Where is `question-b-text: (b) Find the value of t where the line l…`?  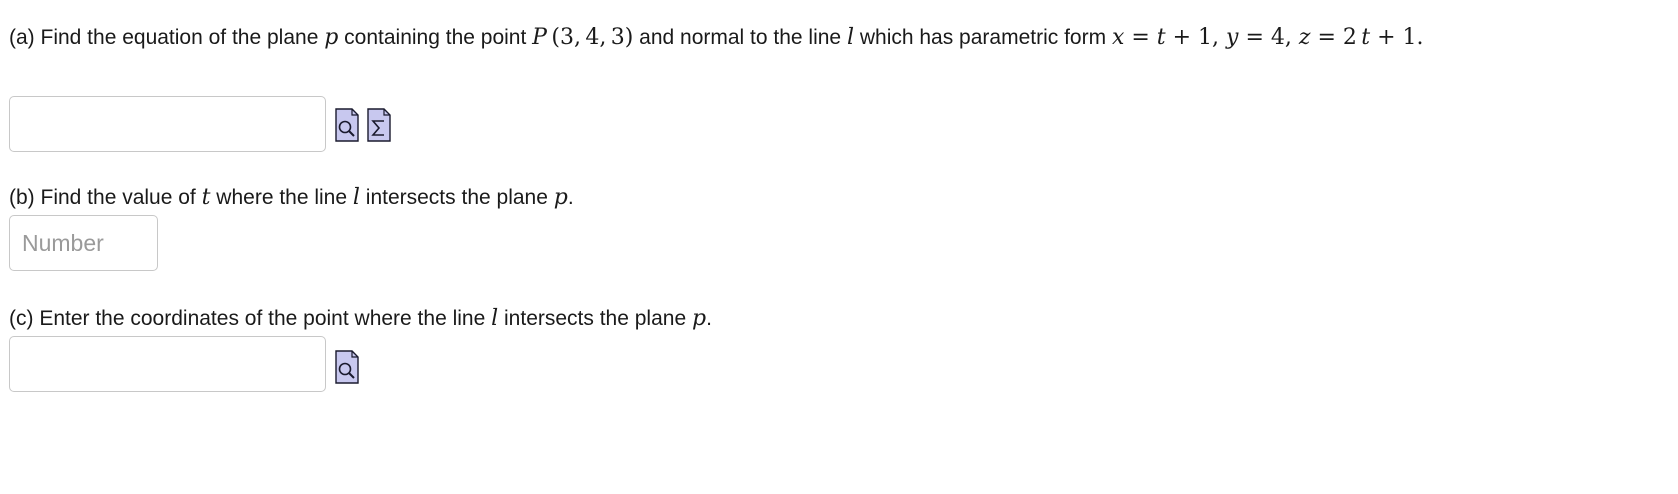
question-b-text: (b) Find the value of t where the line l… is located at coordinates (291, 198).